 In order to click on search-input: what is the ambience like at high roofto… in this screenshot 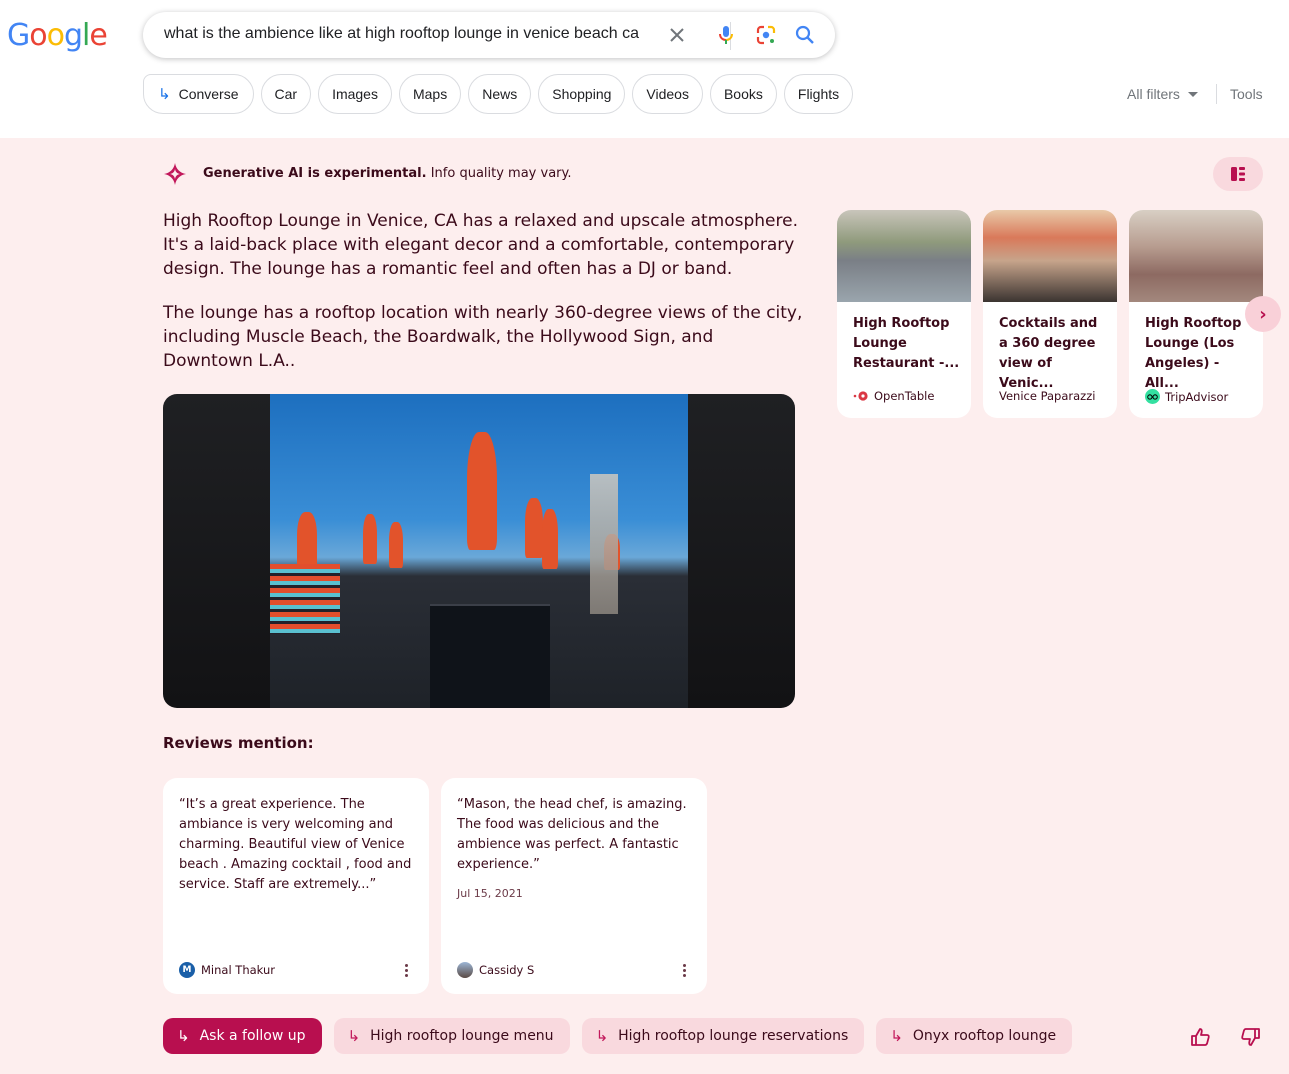, I will do `click(401, 34)`.